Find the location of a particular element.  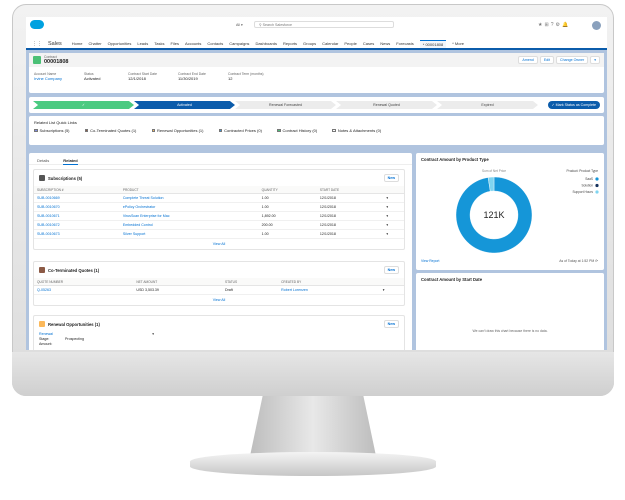

nav-item: Forecasts is located at coordinates (405, 43).